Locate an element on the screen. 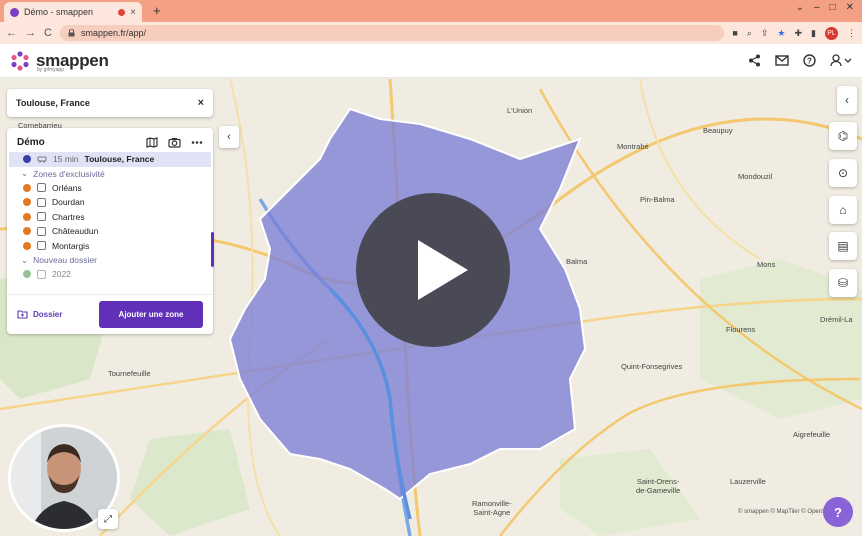 This screenshot has height=536, width=862. folder-header: ⌄ Nouveau dossier is located at coordinates (110, 260).